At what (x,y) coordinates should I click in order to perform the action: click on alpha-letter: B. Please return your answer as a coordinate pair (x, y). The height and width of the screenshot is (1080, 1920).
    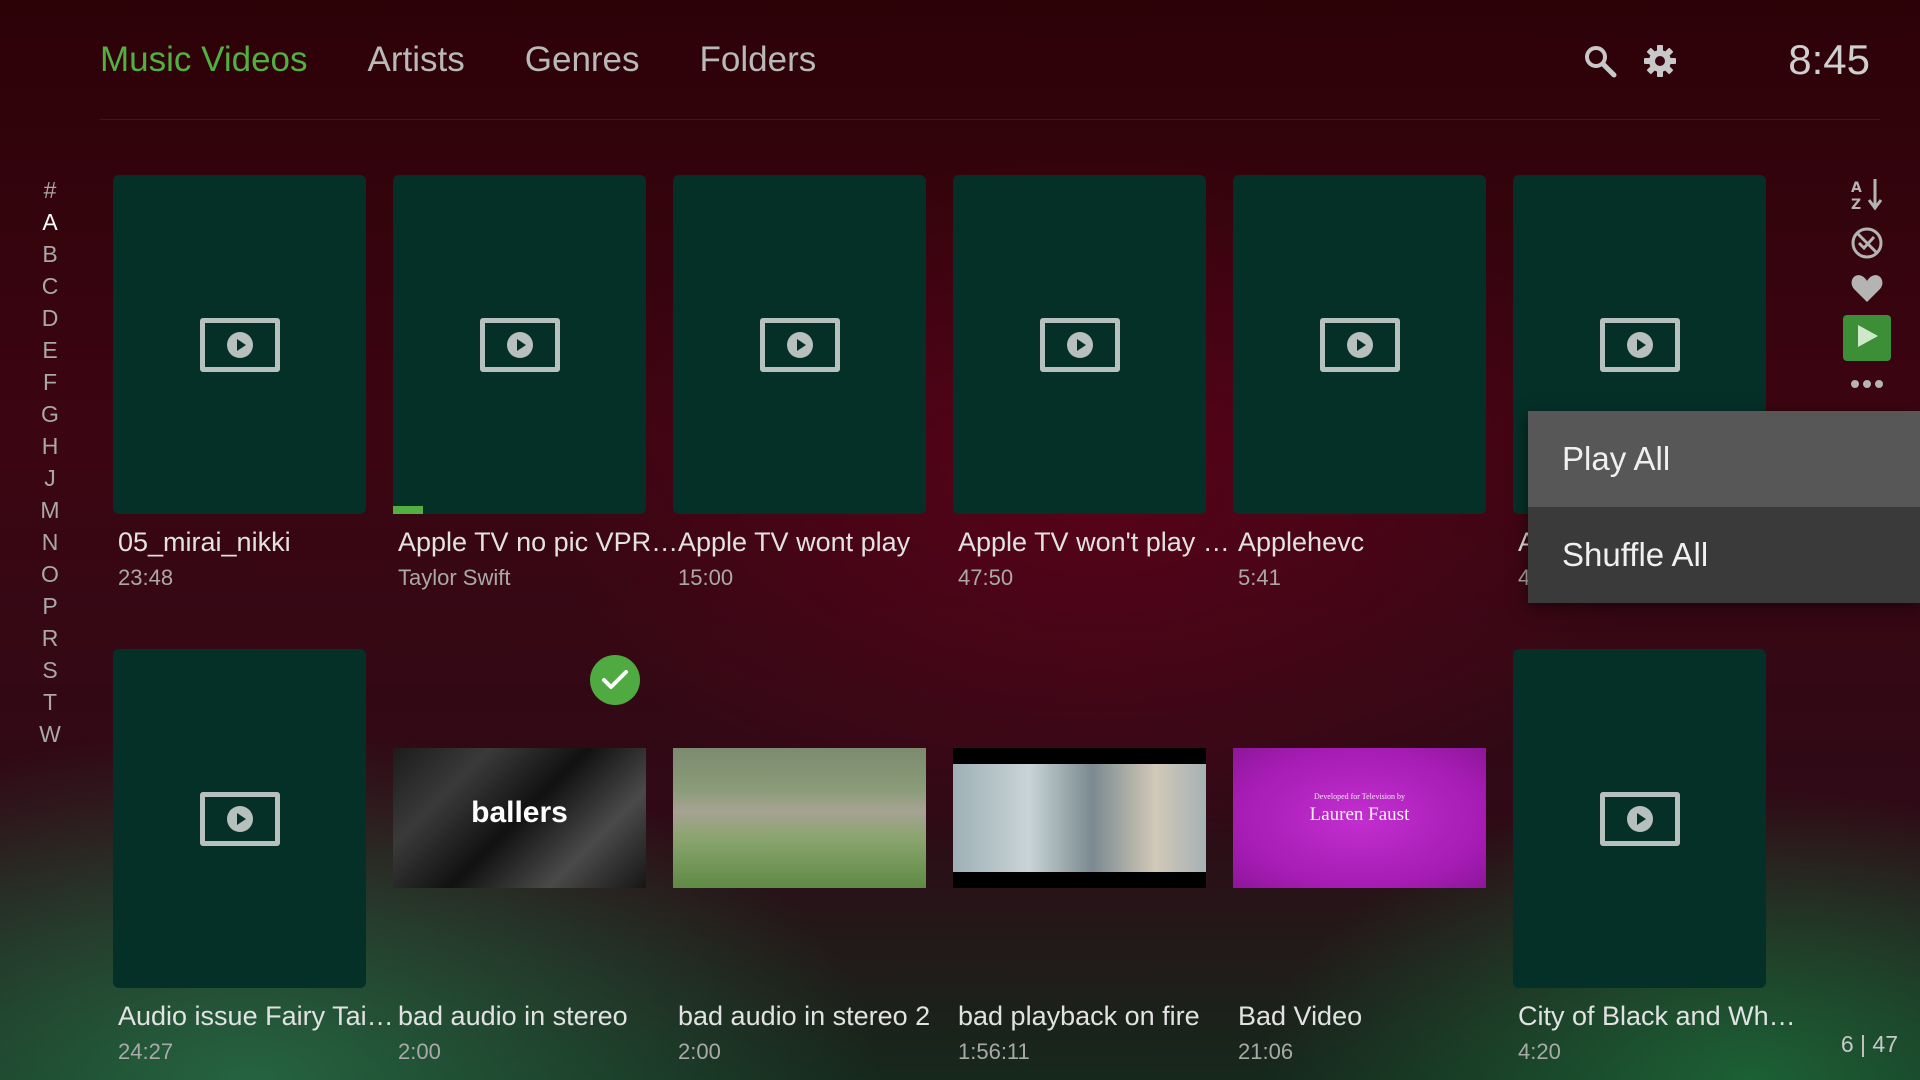
    Looking at the image, I should click on (50, 254).